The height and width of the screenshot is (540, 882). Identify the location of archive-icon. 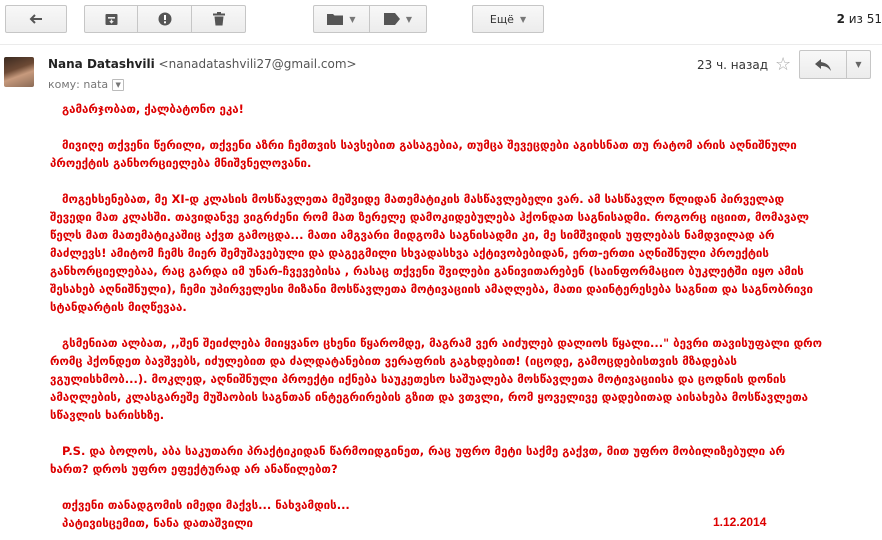
(111, 19).